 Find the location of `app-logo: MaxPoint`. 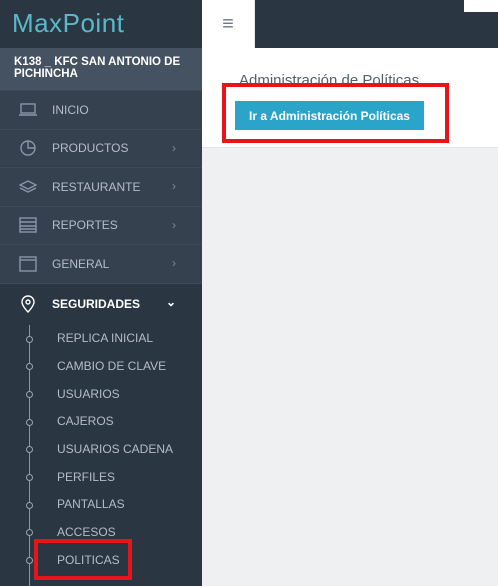

app-logo: MaxPoint is located at coordinates (101, 24).